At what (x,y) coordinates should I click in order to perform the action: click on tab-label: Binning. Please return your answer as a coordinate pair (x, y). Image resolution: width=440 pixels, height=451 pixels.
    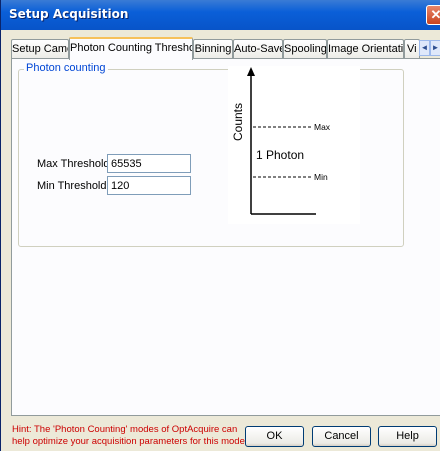
    Looking at the image, I should click on (213, 49).